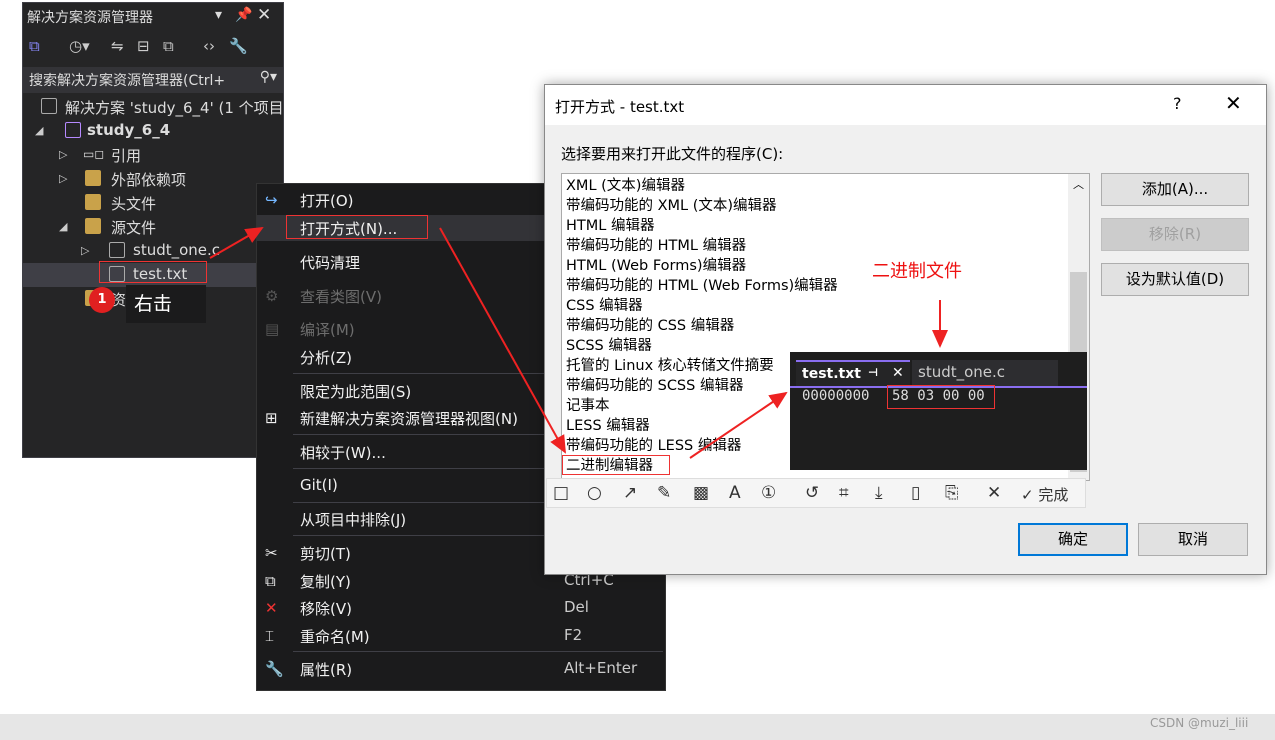 This screenshot has width=1275, height=740. What do you see at coordinates (1199, 723) in the screenshot?
I see `watermark: CSDN @muzi_liii` at bounding box center [1199, 723].